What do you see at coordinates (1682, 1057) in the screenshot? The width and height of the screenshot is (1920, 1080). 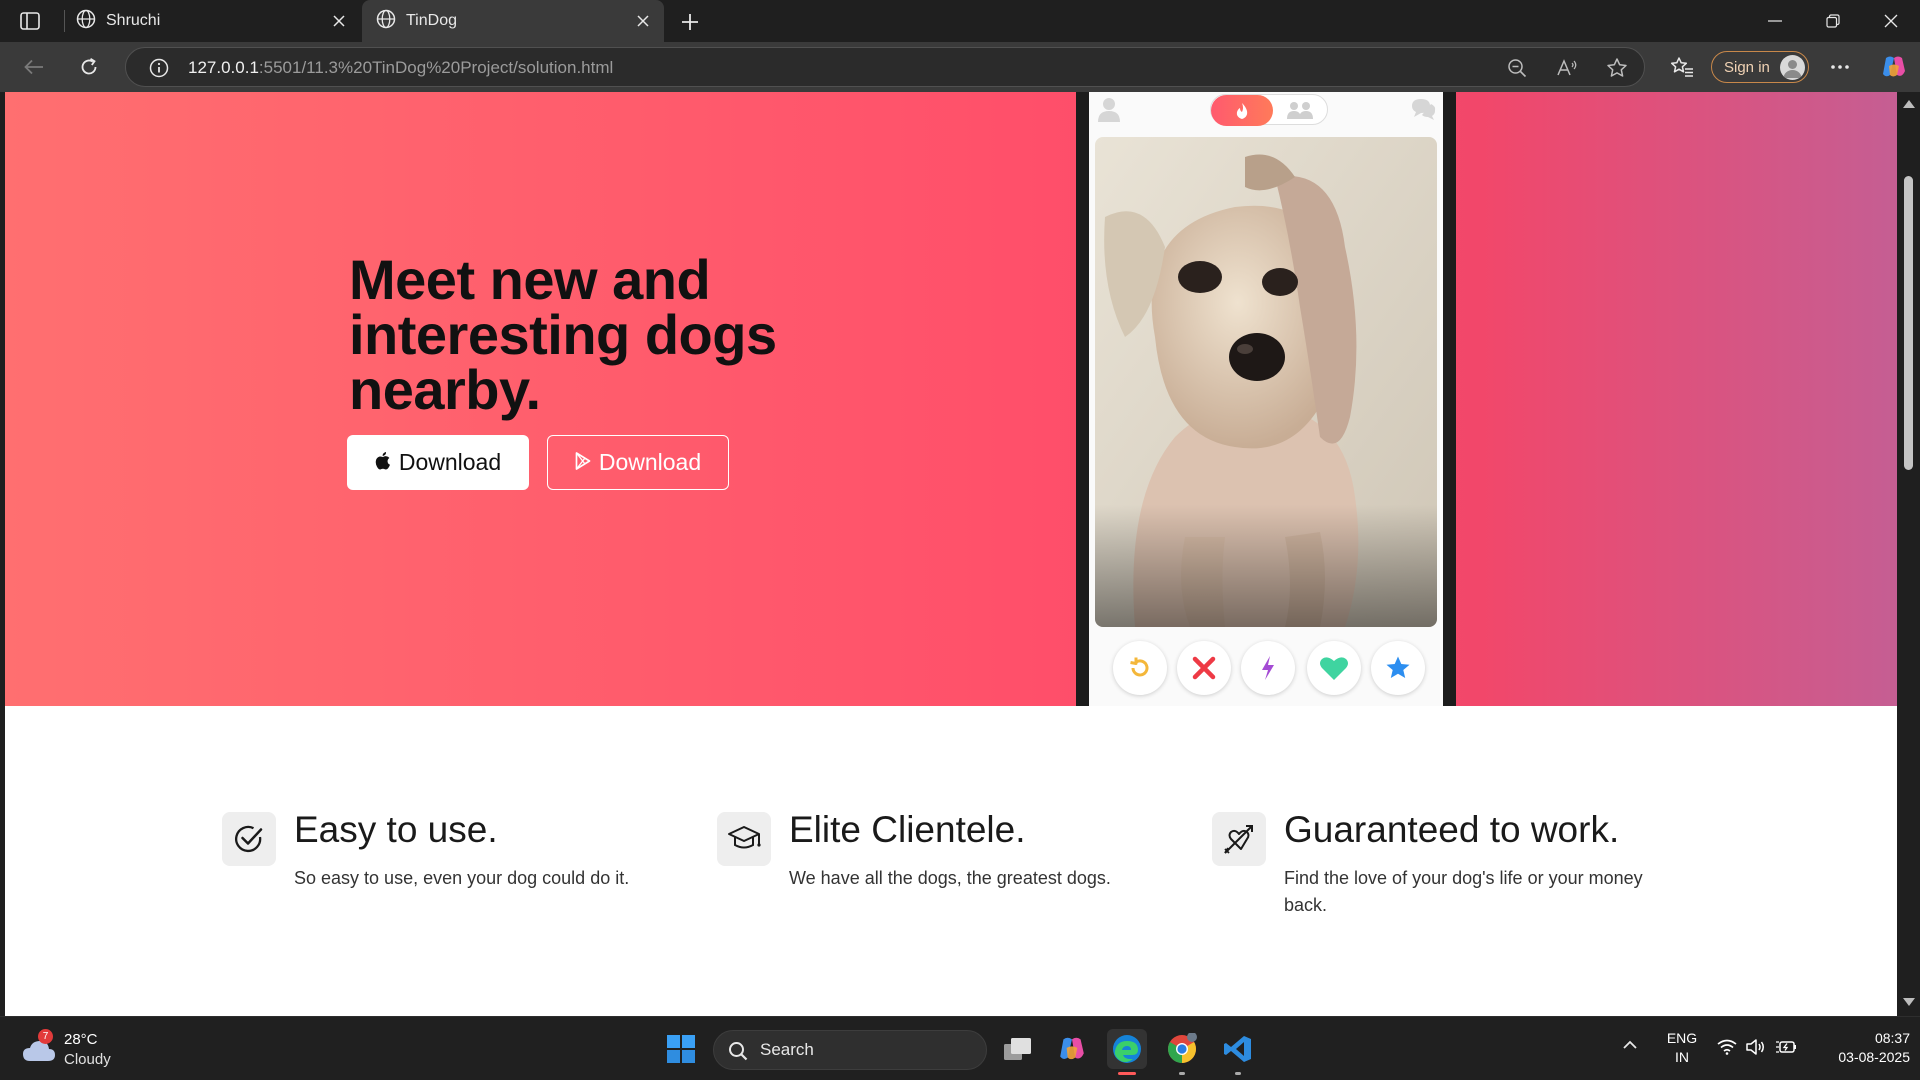 I see `lang-line2: IN` at bounding box center [1682, 1057].